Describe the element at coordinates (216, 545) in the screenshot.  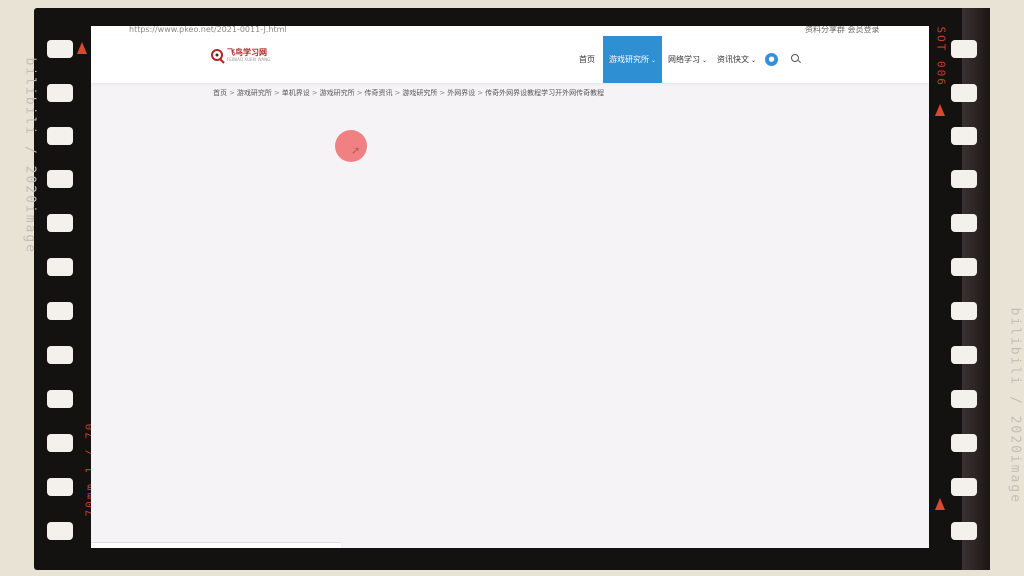
I see `status-bar` at that location.